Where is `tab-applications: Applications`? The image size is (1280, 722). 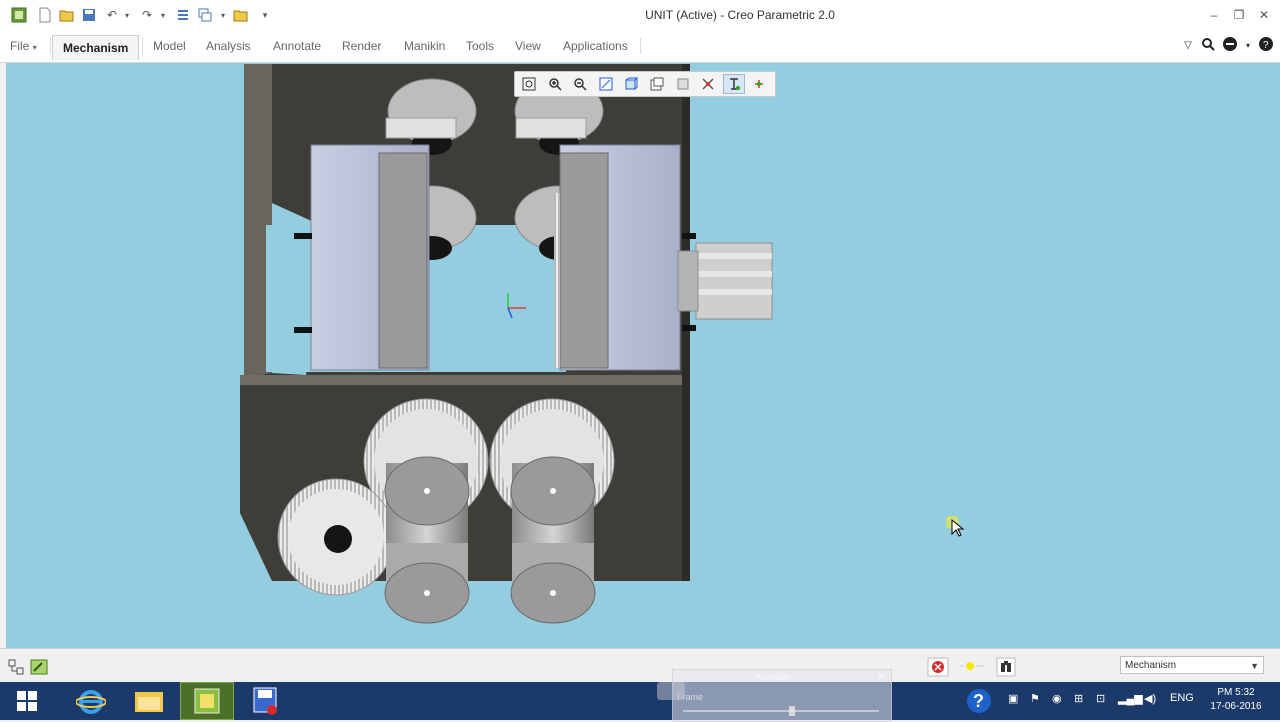
tab-applications: Applications is located at coordinates (595, 46).